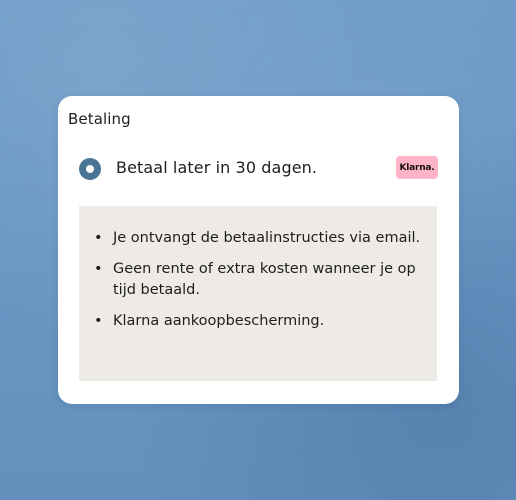 The image size is (516, 500). I want to click on radio-button-pay-later, so click(90, 169).